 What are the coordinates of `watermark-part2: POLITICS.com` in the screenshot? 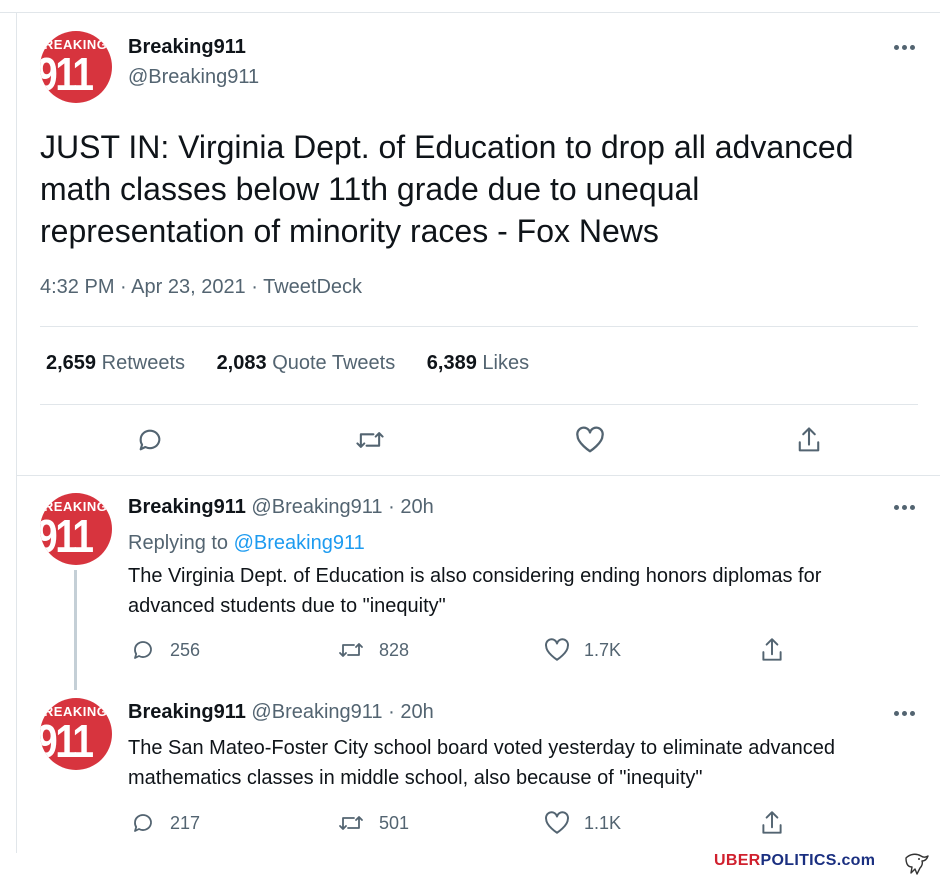 It's located at (818, 860).